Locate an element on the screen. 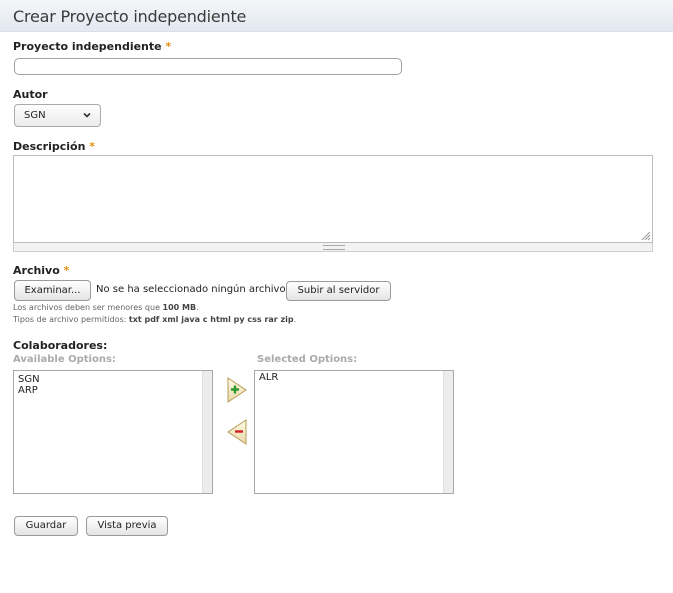  types-note-prefix: Tipos de archivo permitidos: is located at coordinates (71, 319).